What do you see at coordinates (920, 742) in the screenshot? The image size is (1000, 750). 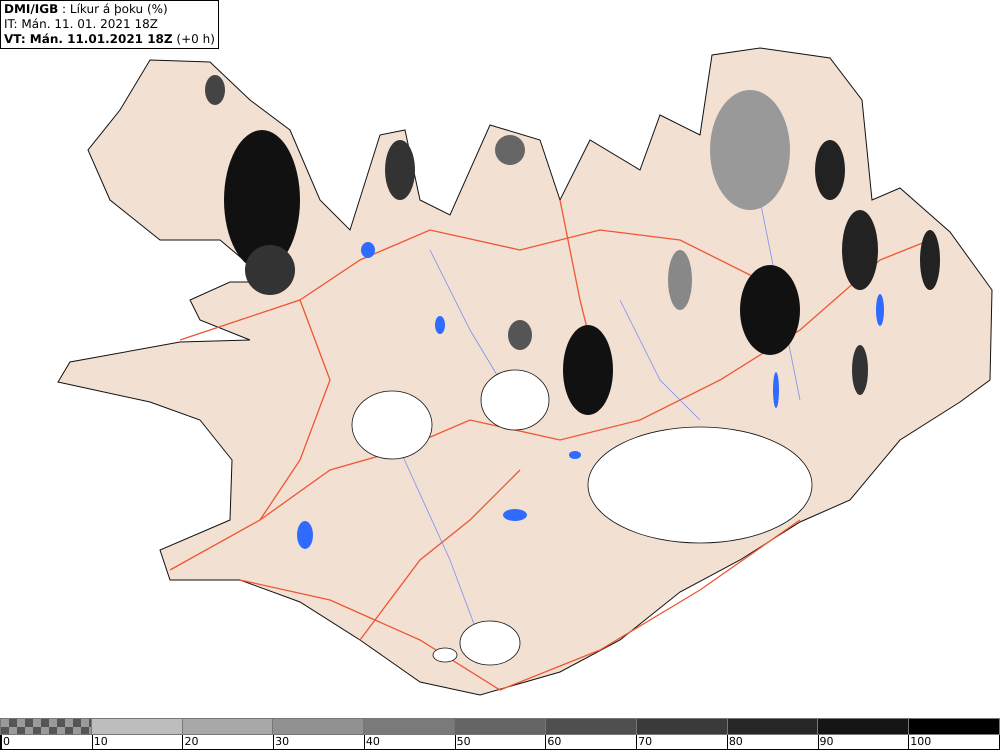 I see `legend-label: 100` at bounding box center [920, 742].